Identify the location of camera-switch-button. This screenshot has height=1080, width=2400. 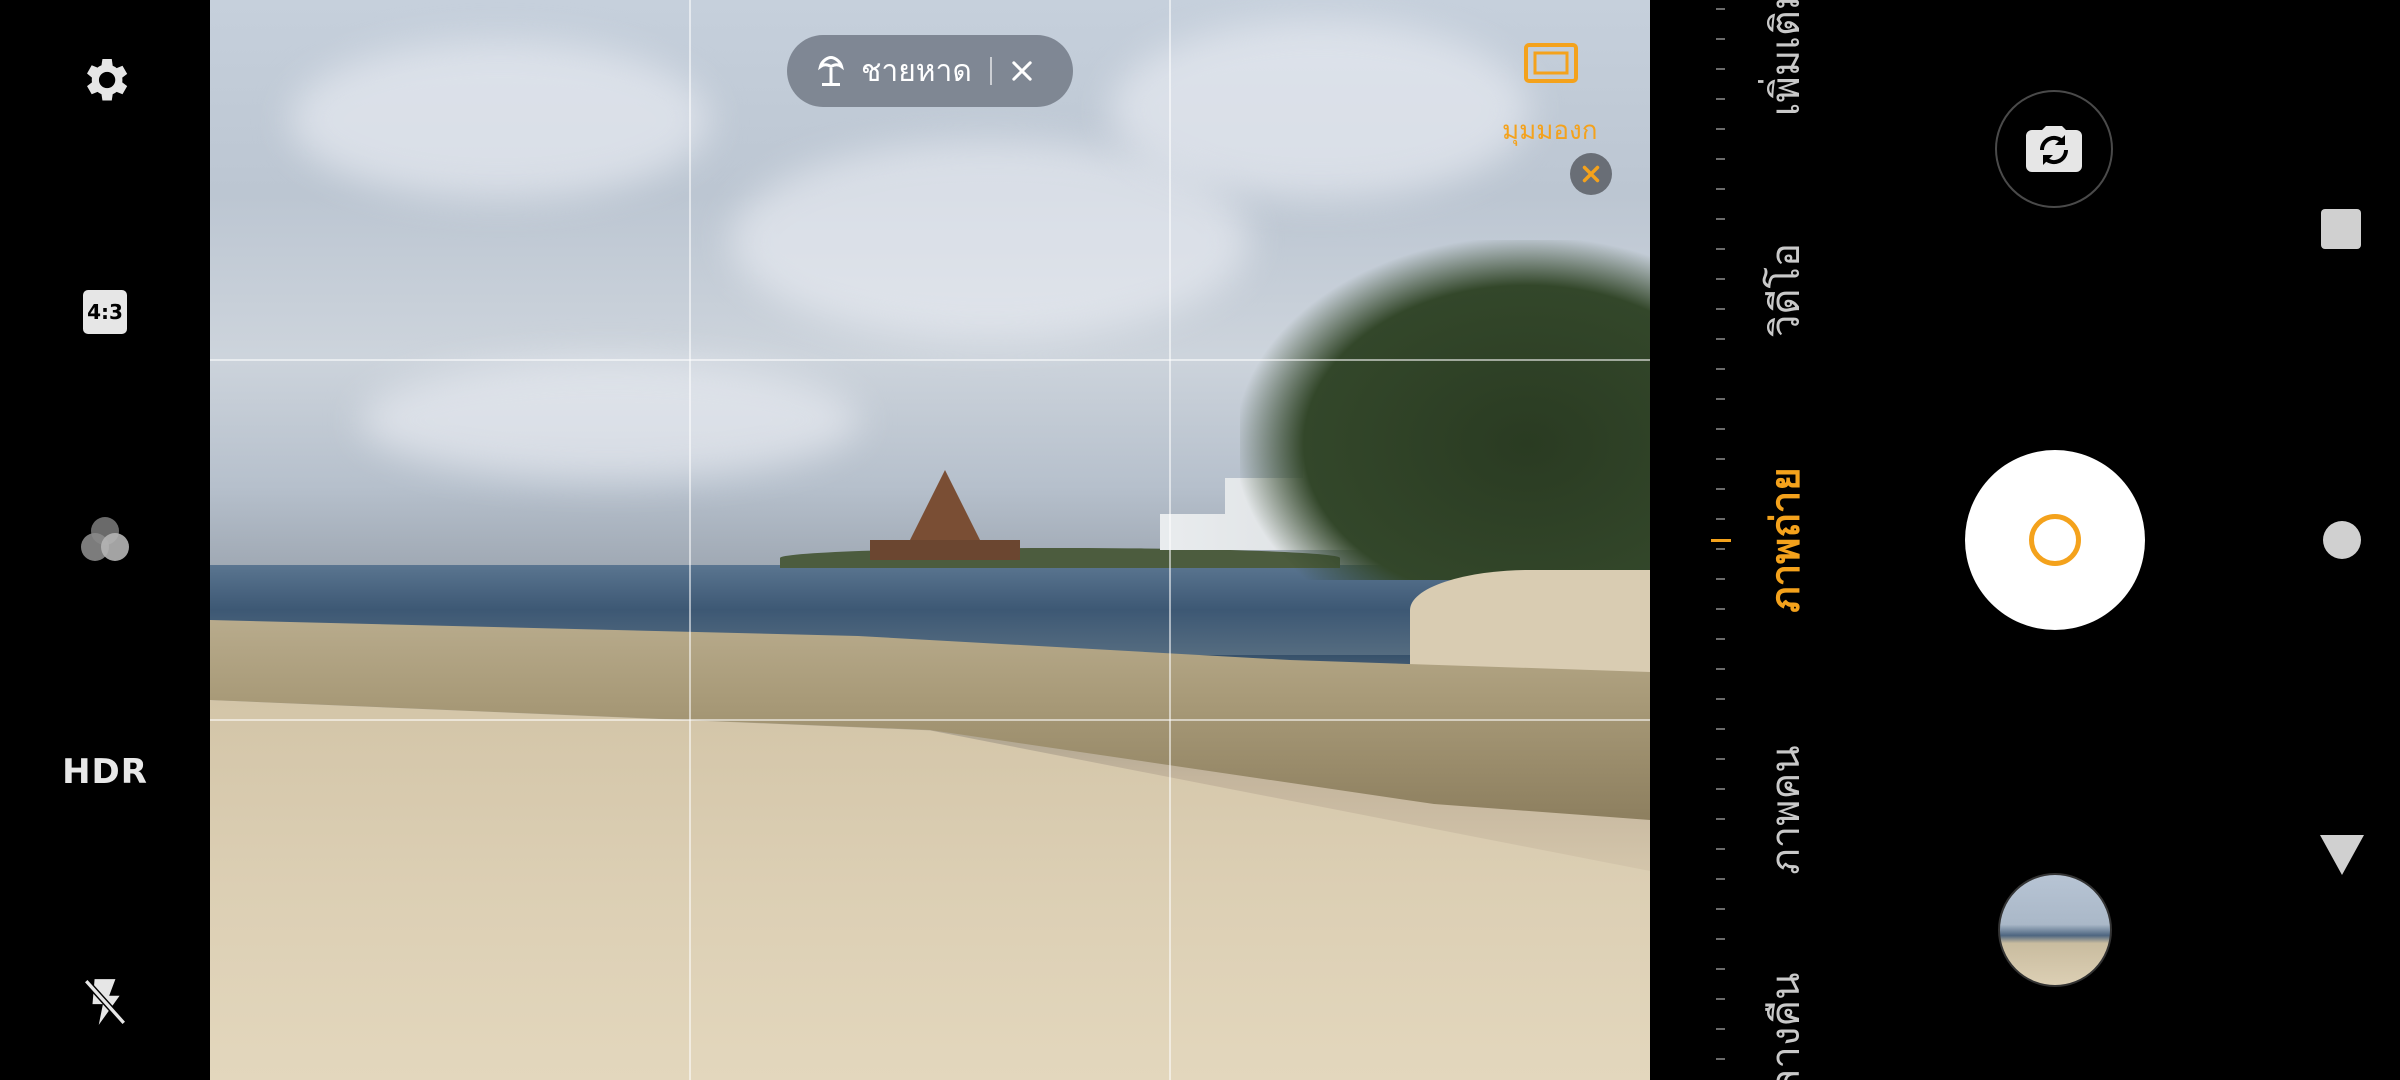
(2054, 149).